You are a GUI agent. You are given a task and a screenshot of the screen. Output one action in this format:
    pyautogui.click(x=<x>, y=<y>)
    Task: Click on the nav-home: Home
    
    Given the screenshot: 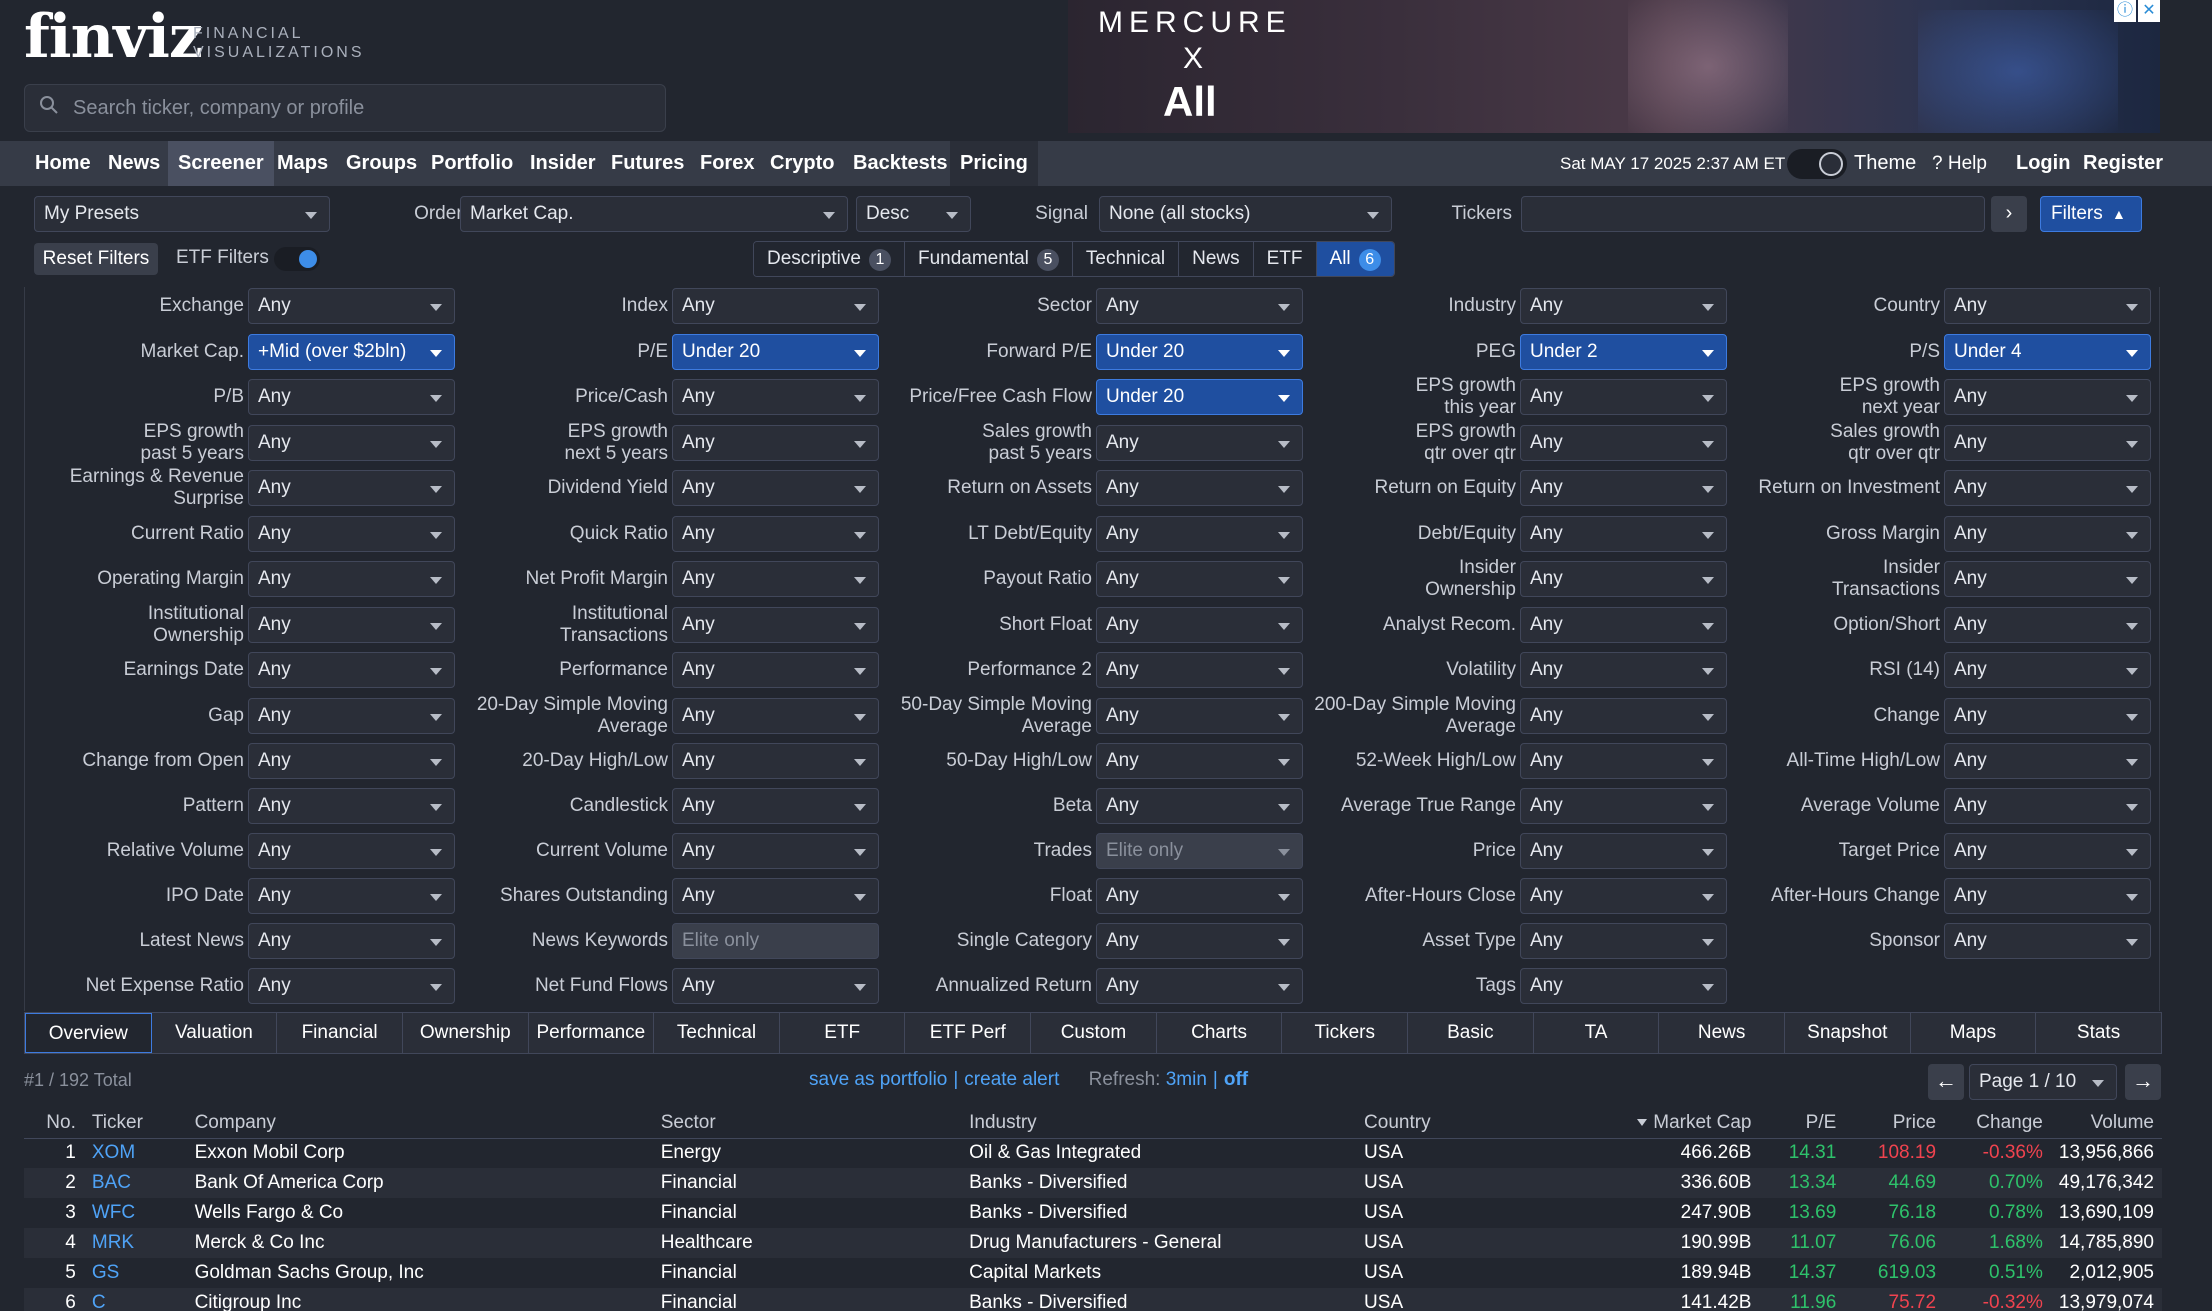 What is the action you would take?
    pyautogui.click(x=63, y=163)
    